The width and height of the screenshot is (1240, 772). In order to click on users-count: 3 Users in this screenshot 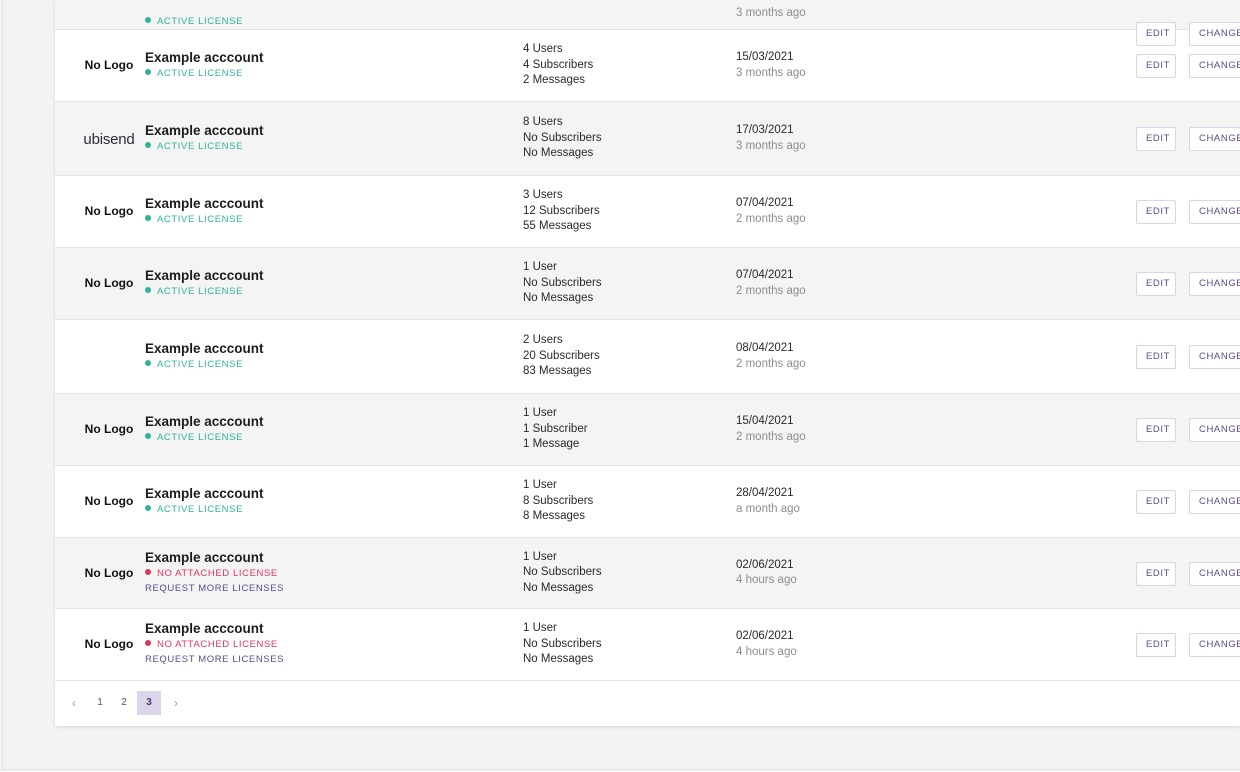, I will do `click(543, 195)`.